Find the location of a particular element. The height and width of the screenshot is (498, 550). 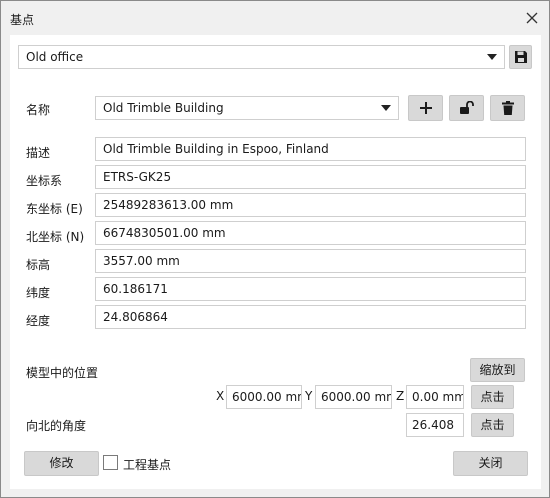

preset-select: Old office is located at coordinates (261, 57).